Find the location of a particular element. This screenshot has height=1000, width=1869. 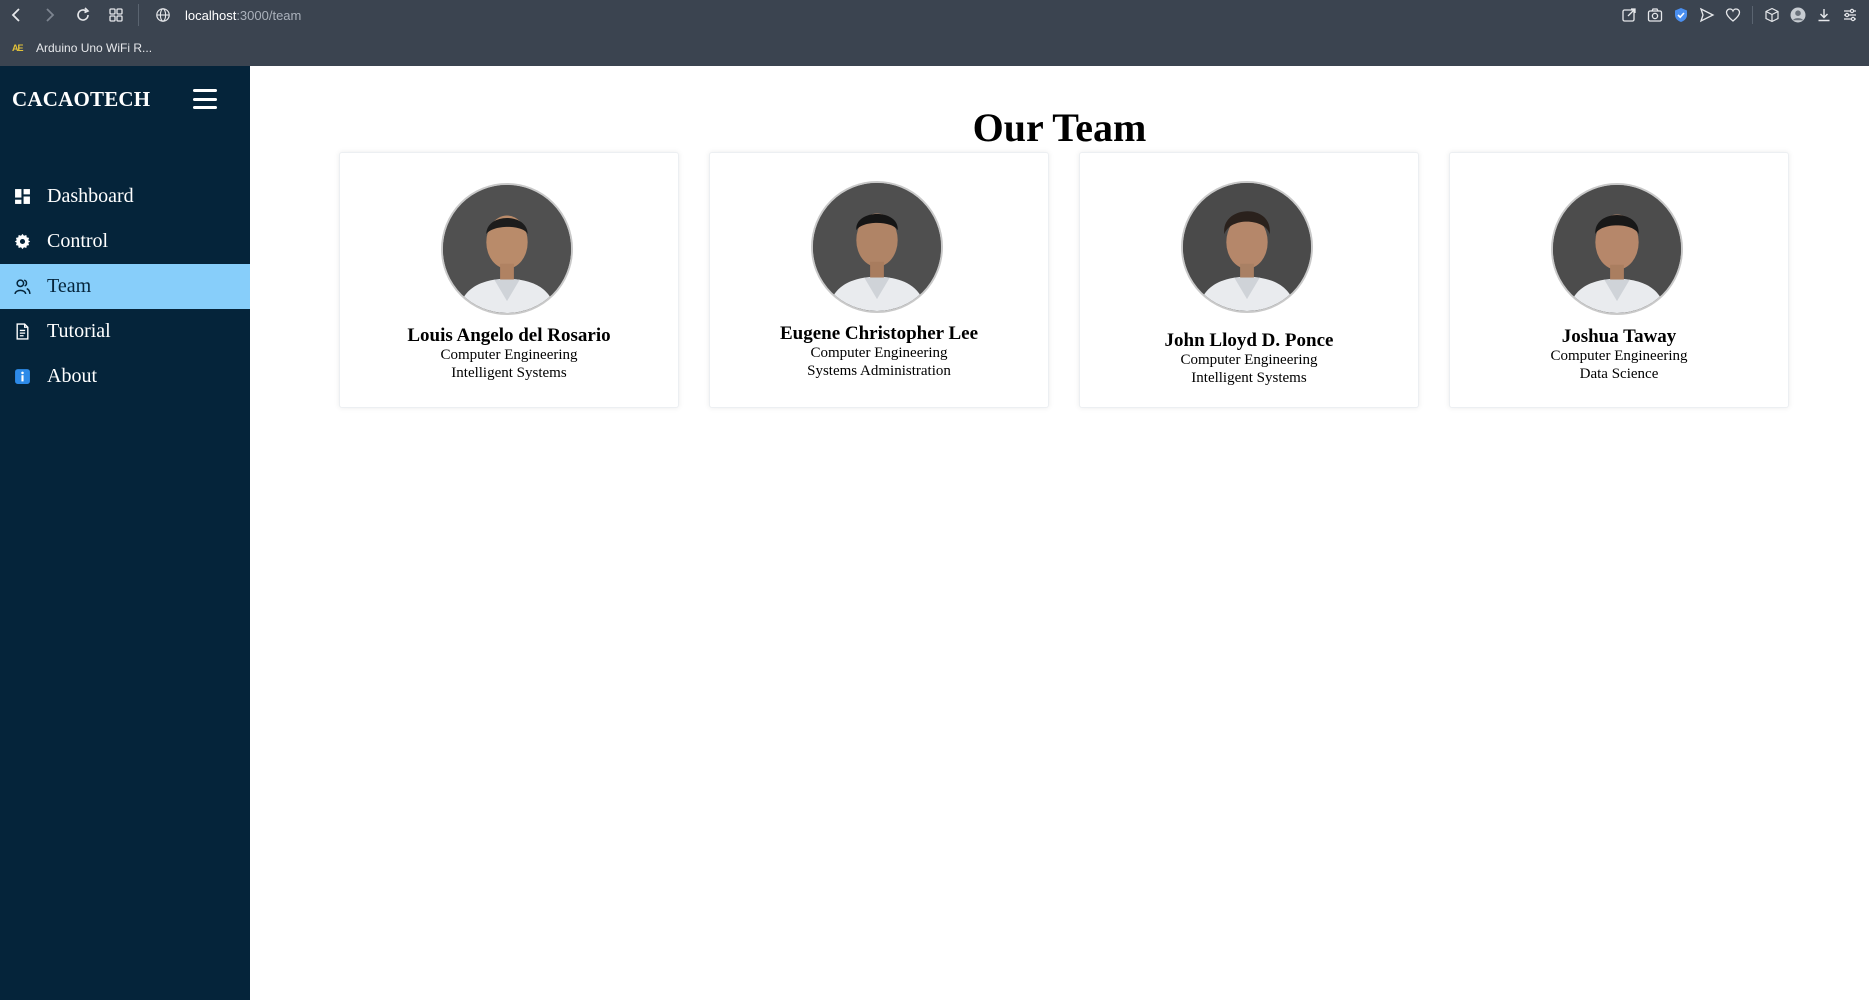

sidebar-item-label: Team is located at coordinates (69, 286).